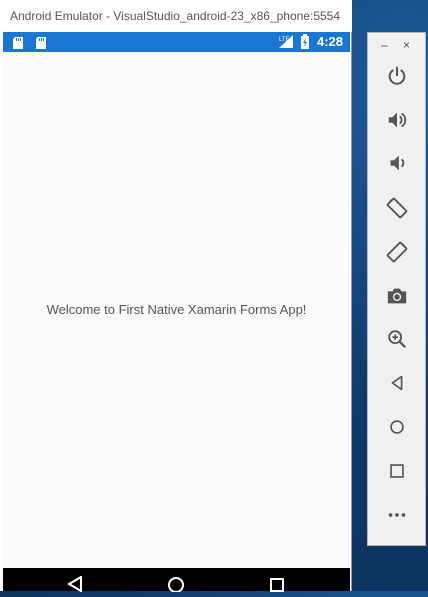  I want to click on nav-recents-icon, so click(277, 586).